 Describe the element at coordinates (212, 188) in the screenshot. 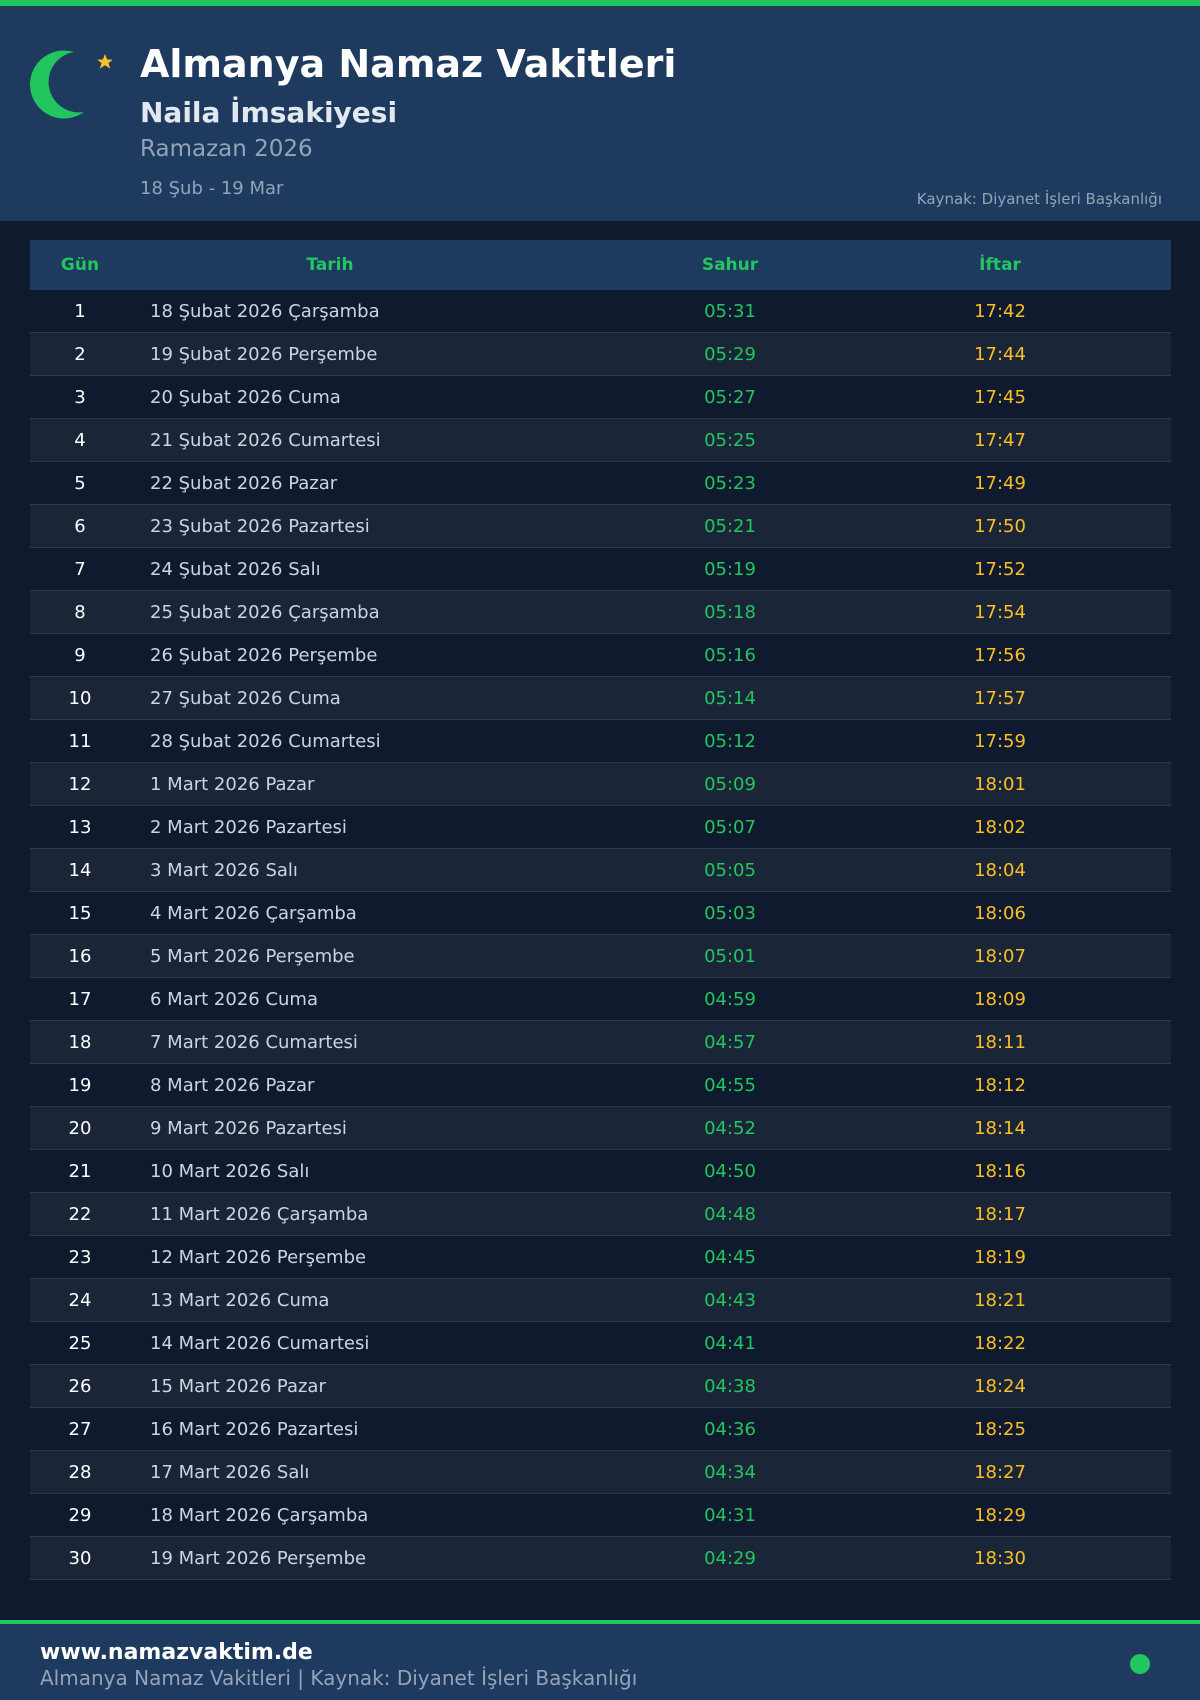

I see `date-range: 18 Şub - 19 Mar` at that location.